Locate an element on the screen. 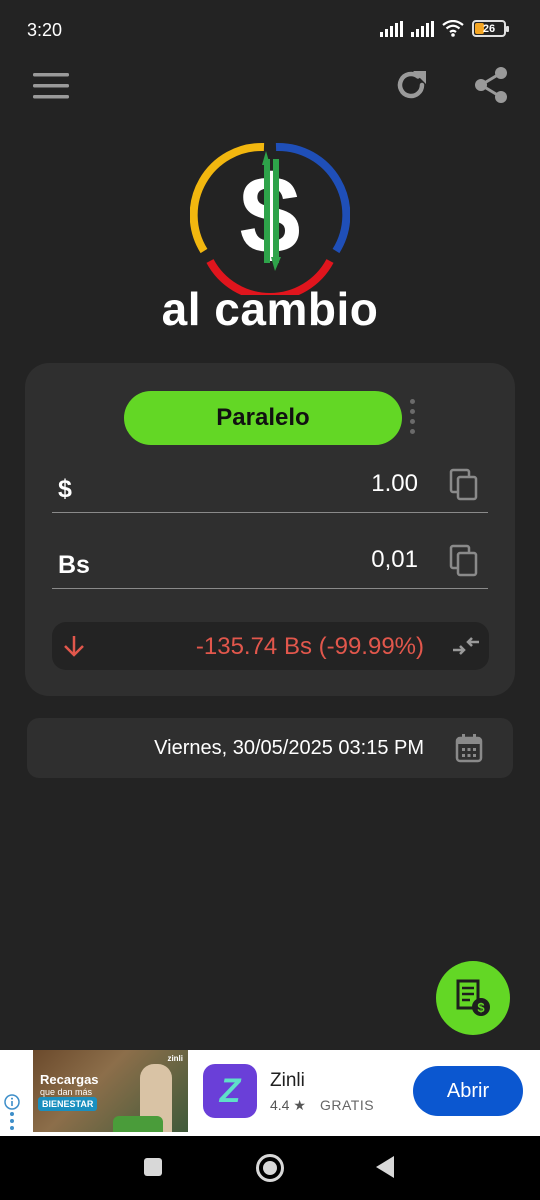  ad-app-icon: Z is located at coordinates (230, 1091).